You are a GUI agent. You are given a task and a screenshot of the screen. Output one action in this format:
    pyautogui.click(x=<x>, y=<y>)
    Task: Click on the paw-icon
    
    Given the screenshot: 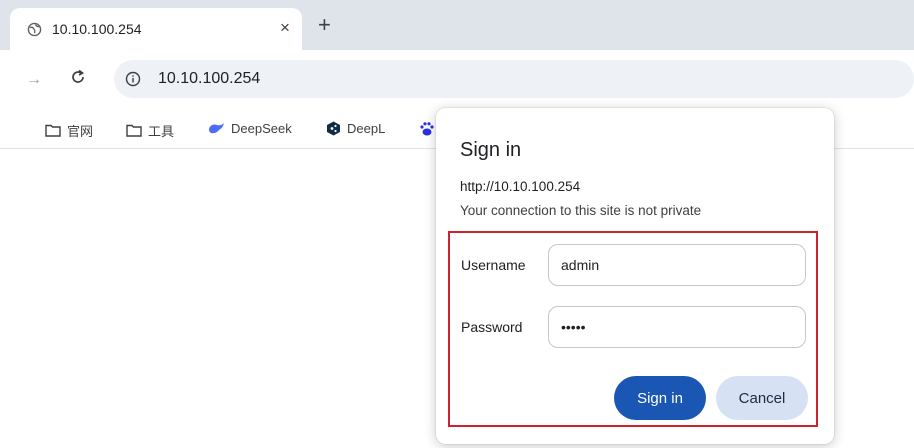 What is the action you would take?
    pyautogui.click(x=427, y=129)
    